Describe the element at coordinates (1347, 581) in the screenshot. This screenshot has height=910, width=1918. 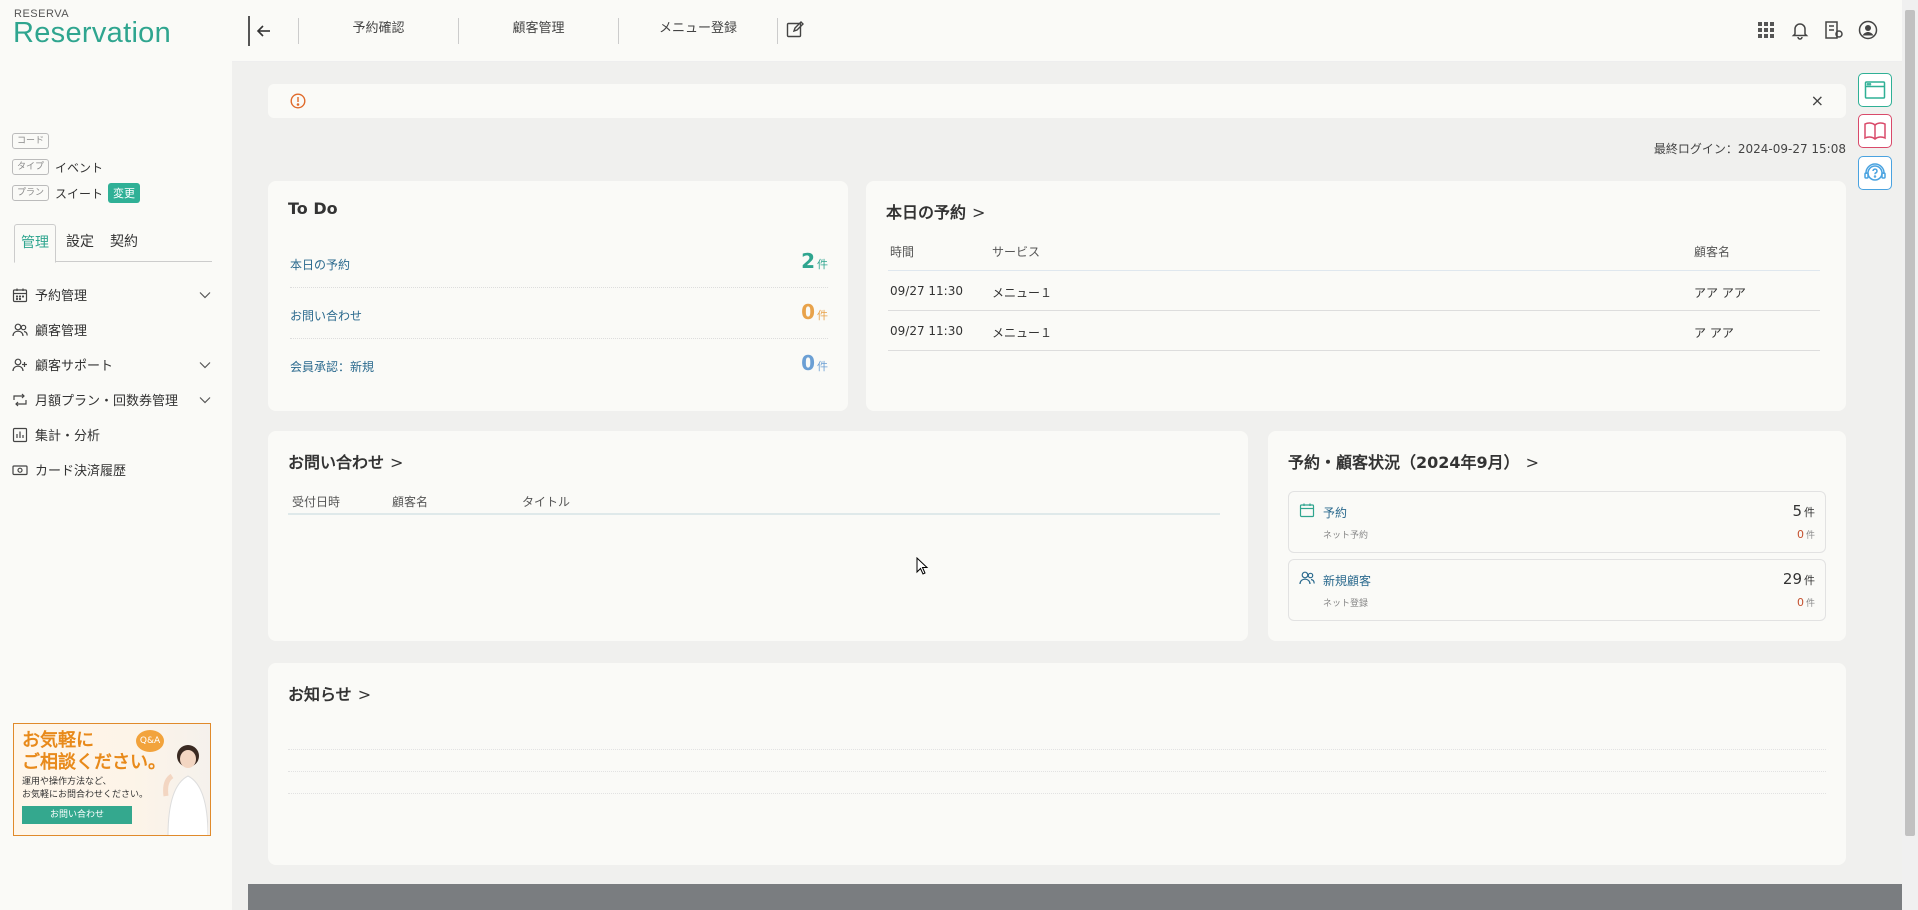
I see `stat-name: 新規顧客` at that location.